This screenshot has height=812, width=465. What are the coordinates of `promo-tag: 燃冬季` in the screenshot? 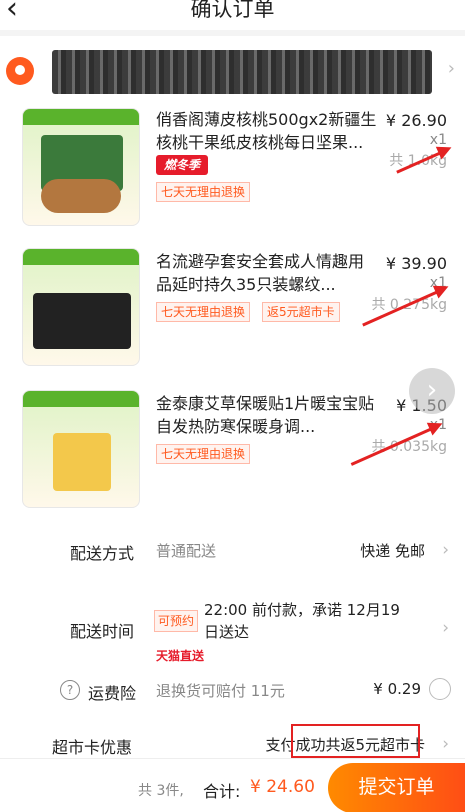 It's located at (182, 165).